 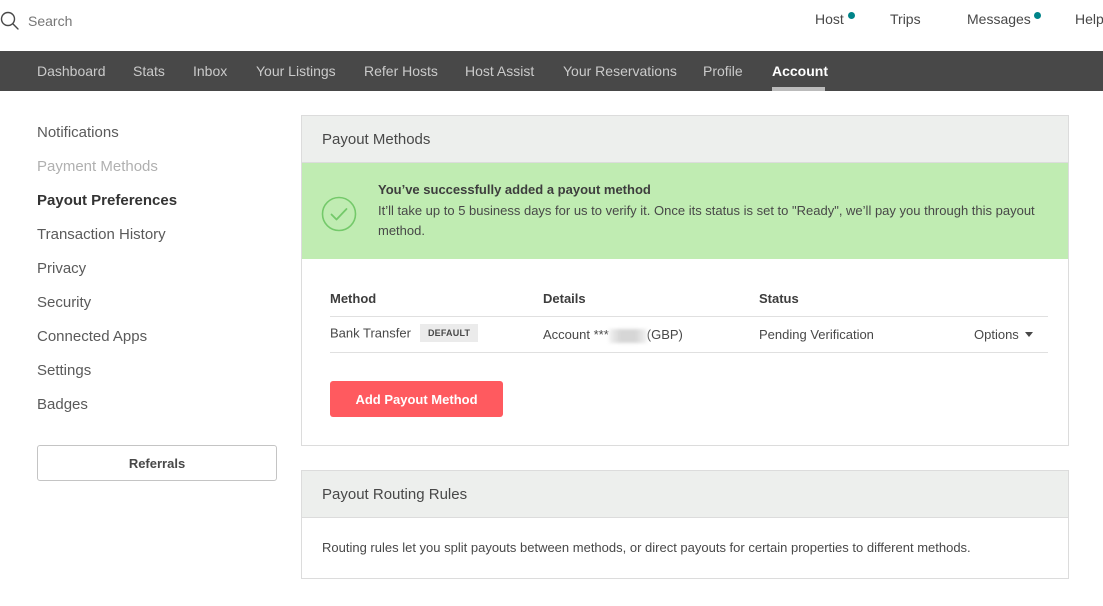 I want to click on subnav-profile: Profile, so click(x=723, y=71).